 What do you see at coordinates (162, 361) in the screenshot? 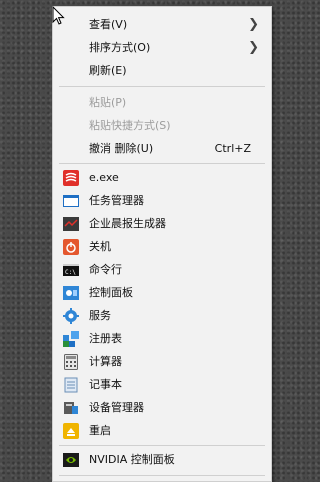
I see `menu-item-calculator: 计算器` at bounding box center [162, 361].